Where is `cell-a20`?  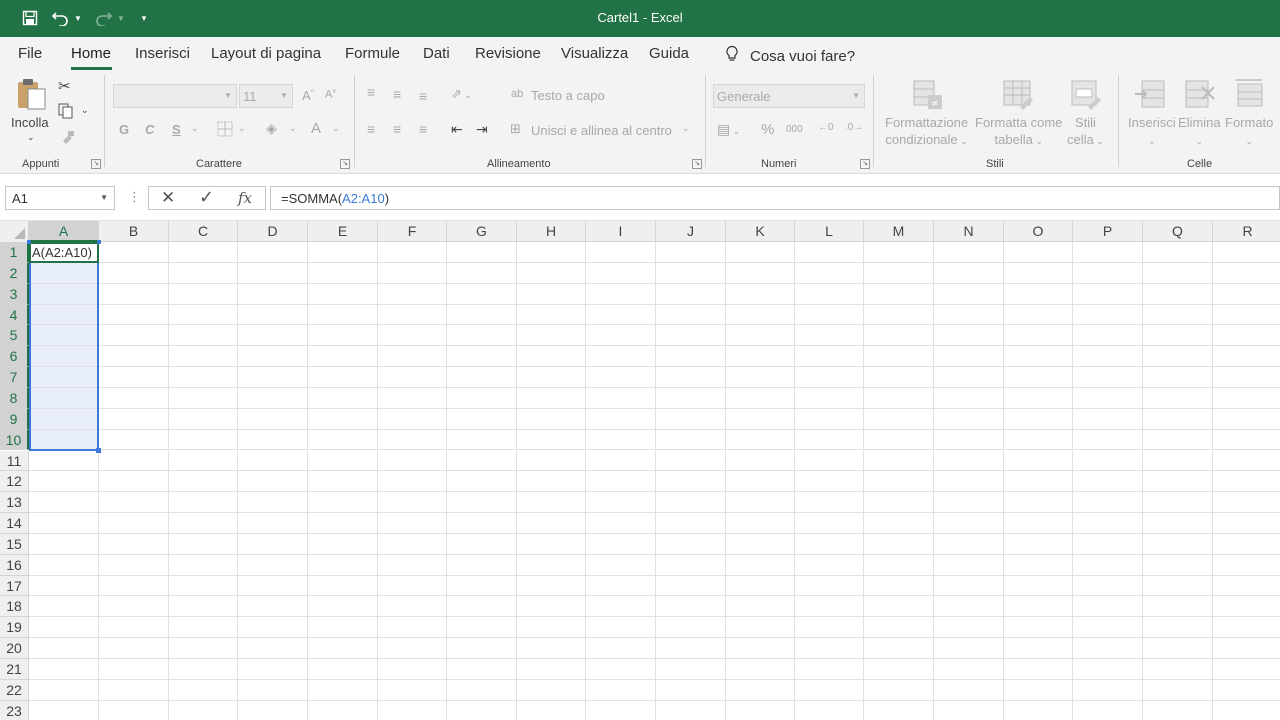 cell-a20 is located at coordinates (64, 648).